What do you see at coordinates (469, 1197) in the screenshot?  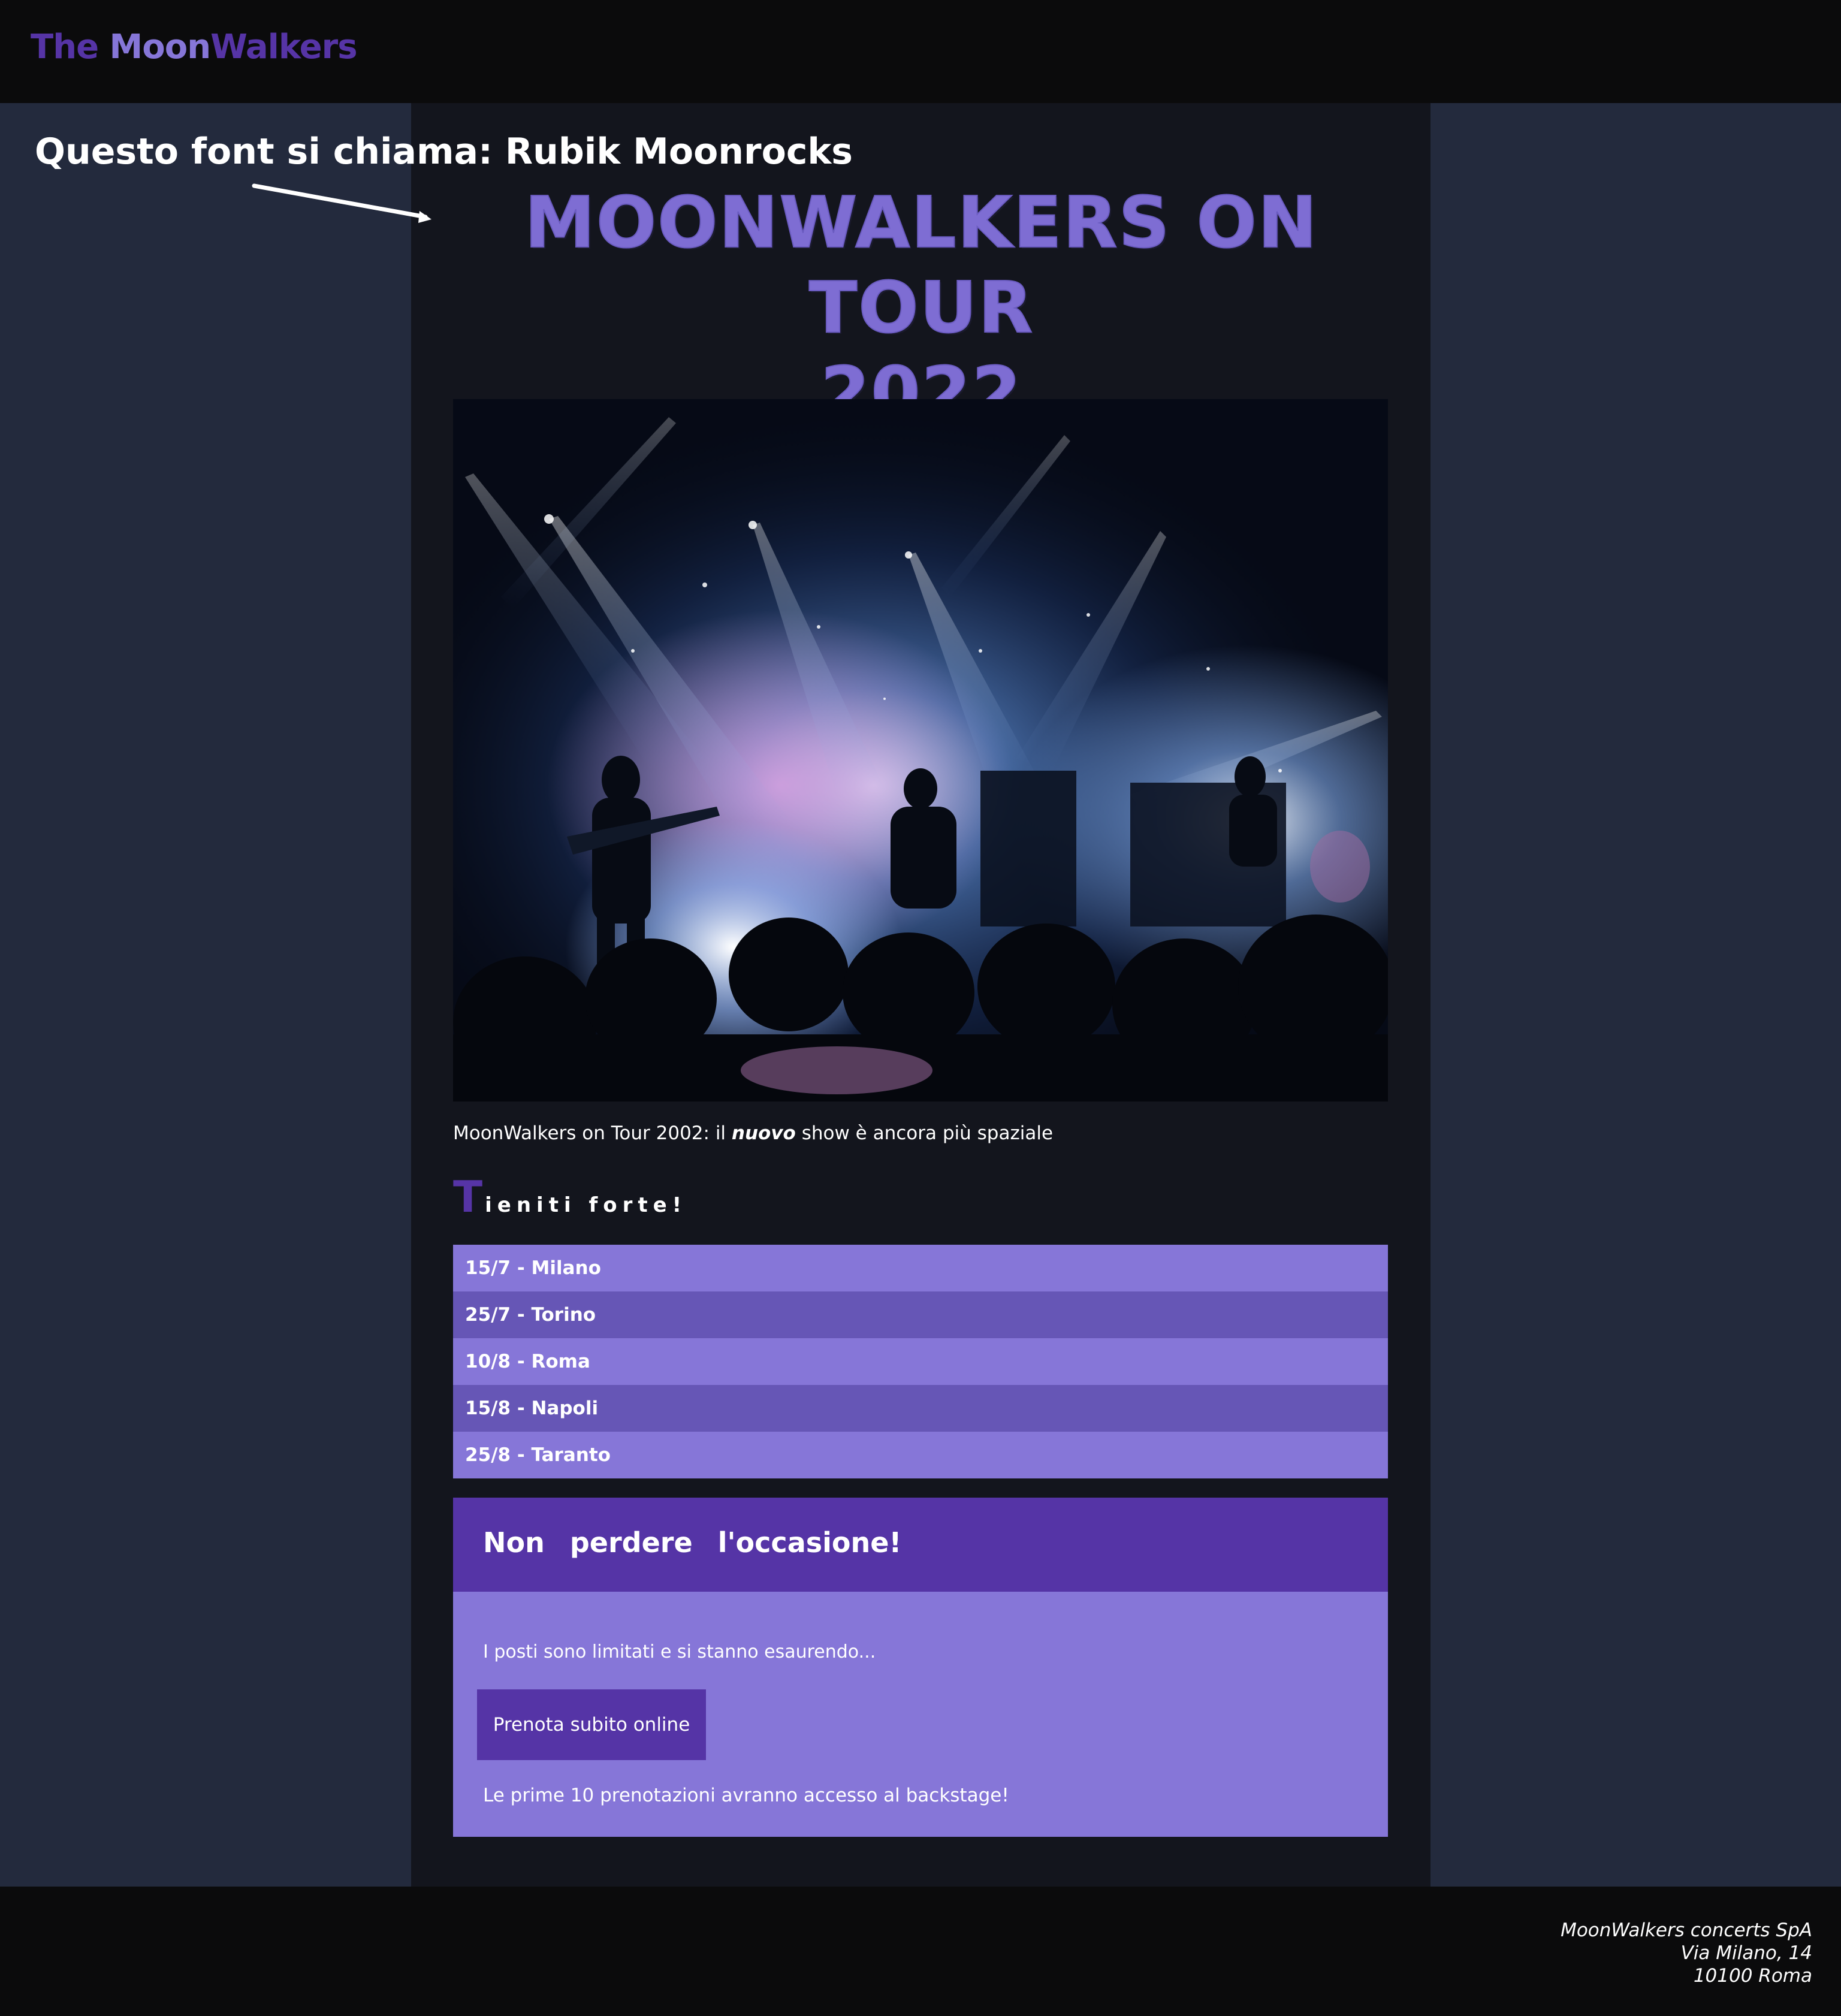 I see `heading-initial: T` at bounding box center [469, 1197].